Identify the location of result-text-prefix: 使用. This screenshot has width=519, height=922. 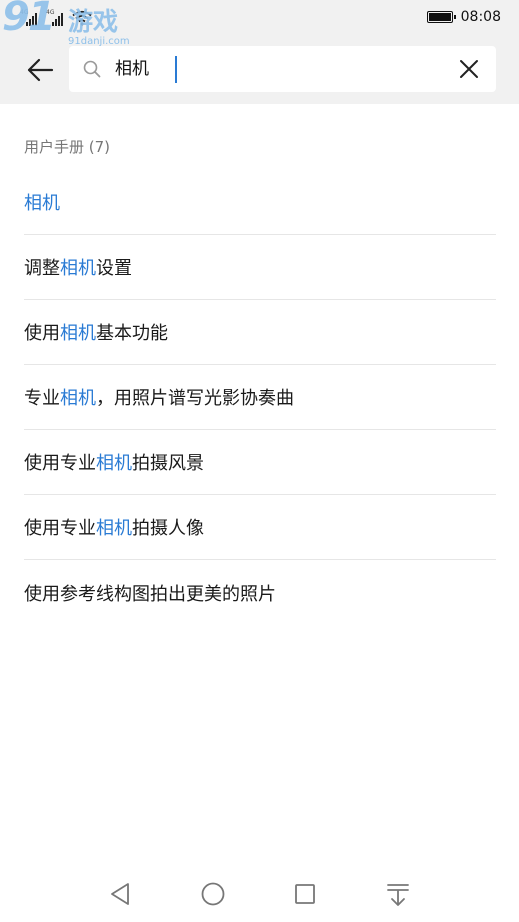
(42, 333).